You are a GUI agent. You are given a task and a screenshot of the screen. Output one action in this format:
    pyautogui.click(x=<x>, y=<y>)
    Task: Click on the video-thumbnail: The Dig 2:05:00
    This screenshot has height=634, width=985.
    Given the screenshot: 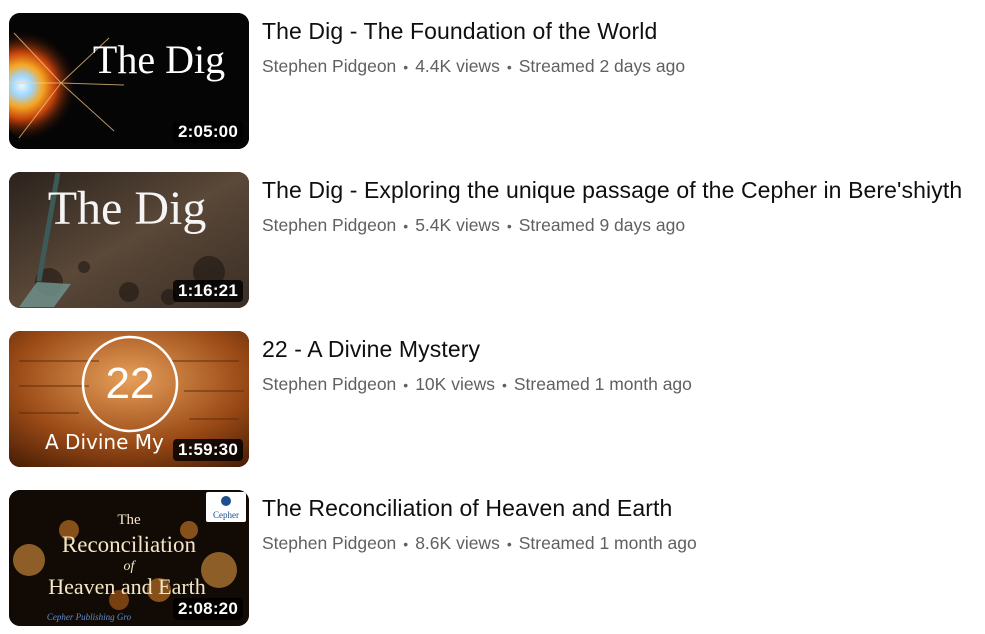 What is the action you would take?
    pyautogui.click(x=129, y=81)
    